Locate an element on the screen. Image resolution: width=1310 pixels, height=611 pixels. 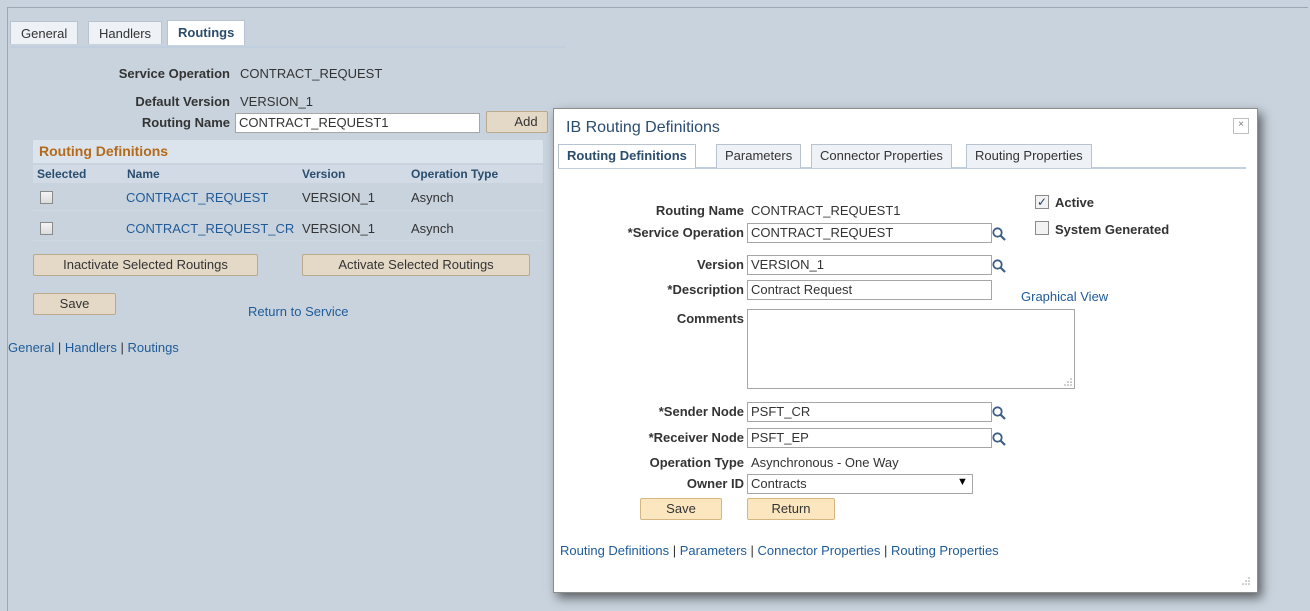
routing-name-input: CONTRACT_REQUEST1 is located at coordinates (357, 123).